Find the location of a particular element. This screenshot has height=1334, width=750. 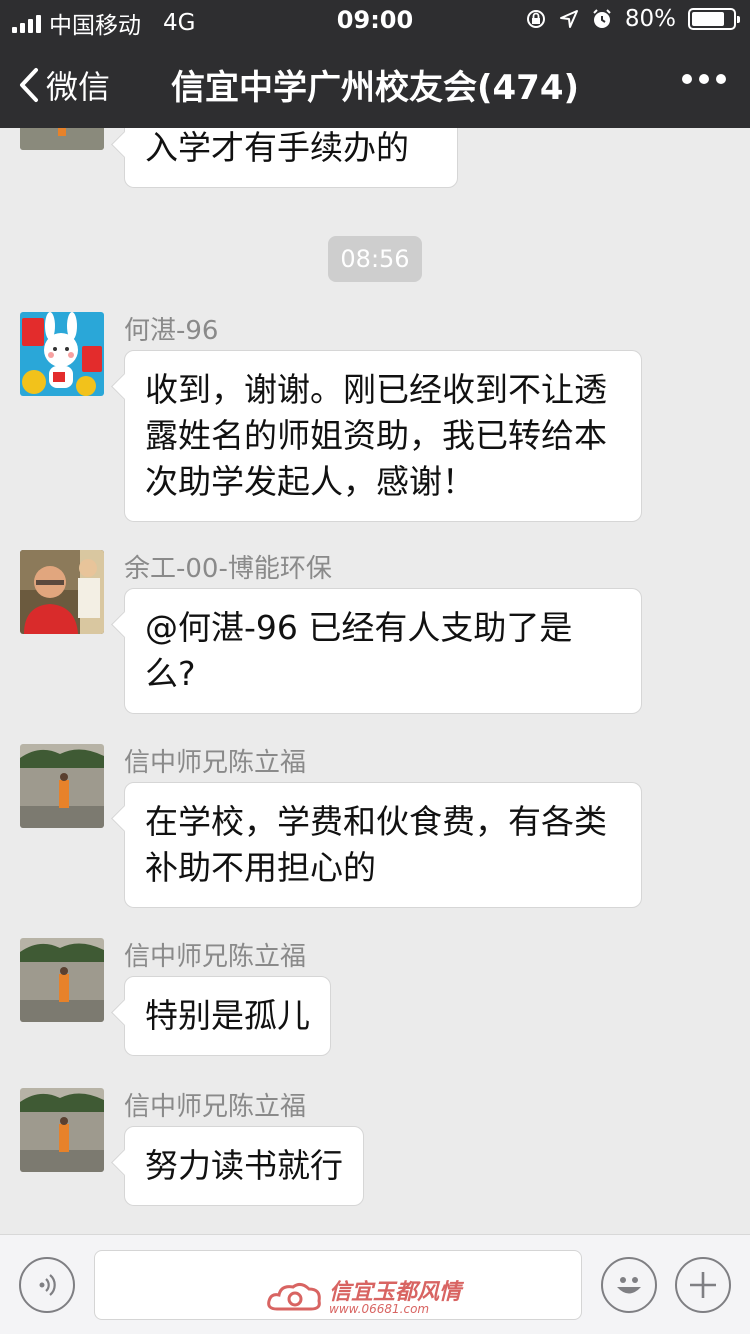

voice-button is located at coordinates (47, 1285).